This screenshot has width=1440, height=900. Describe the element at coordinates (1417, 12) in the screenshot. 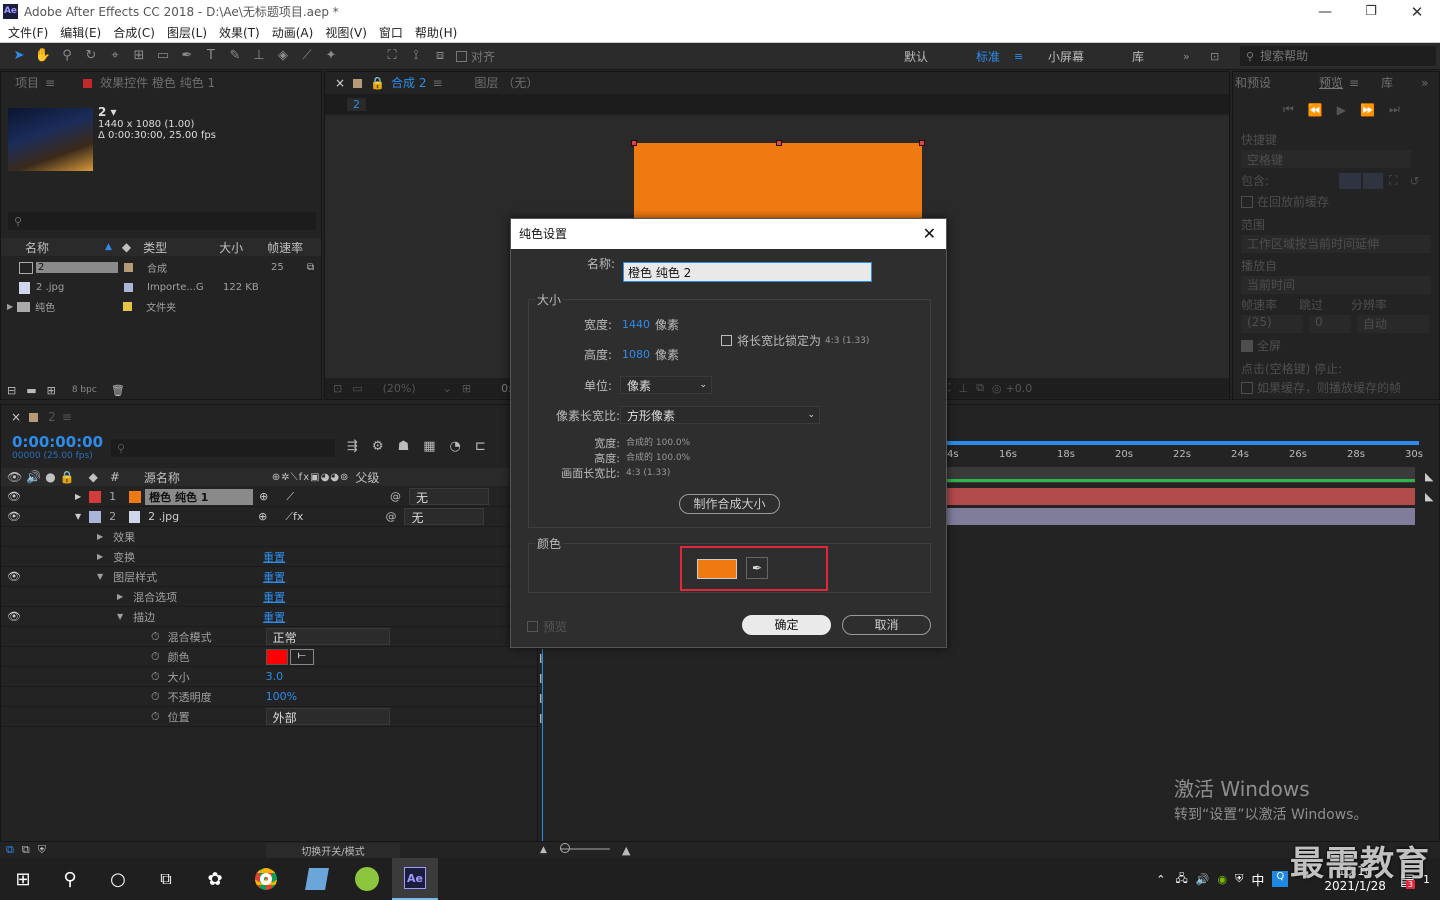

I see `close-window-icon: ✕` at that location.